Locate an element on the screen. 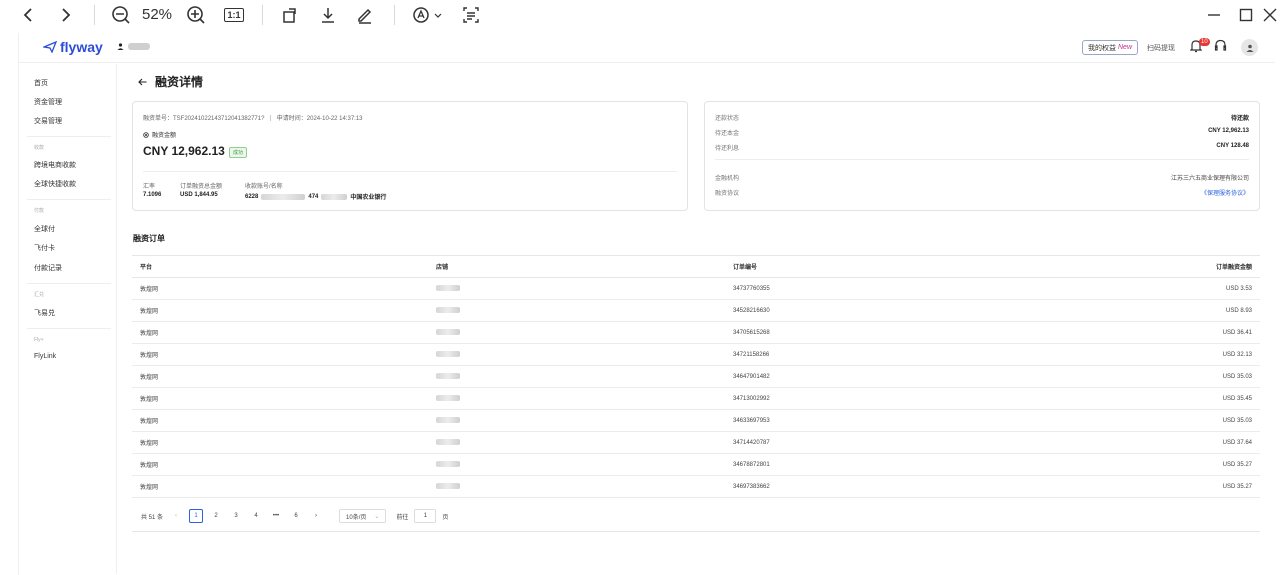  account-name-redacted is located at coordinates (334, 196).